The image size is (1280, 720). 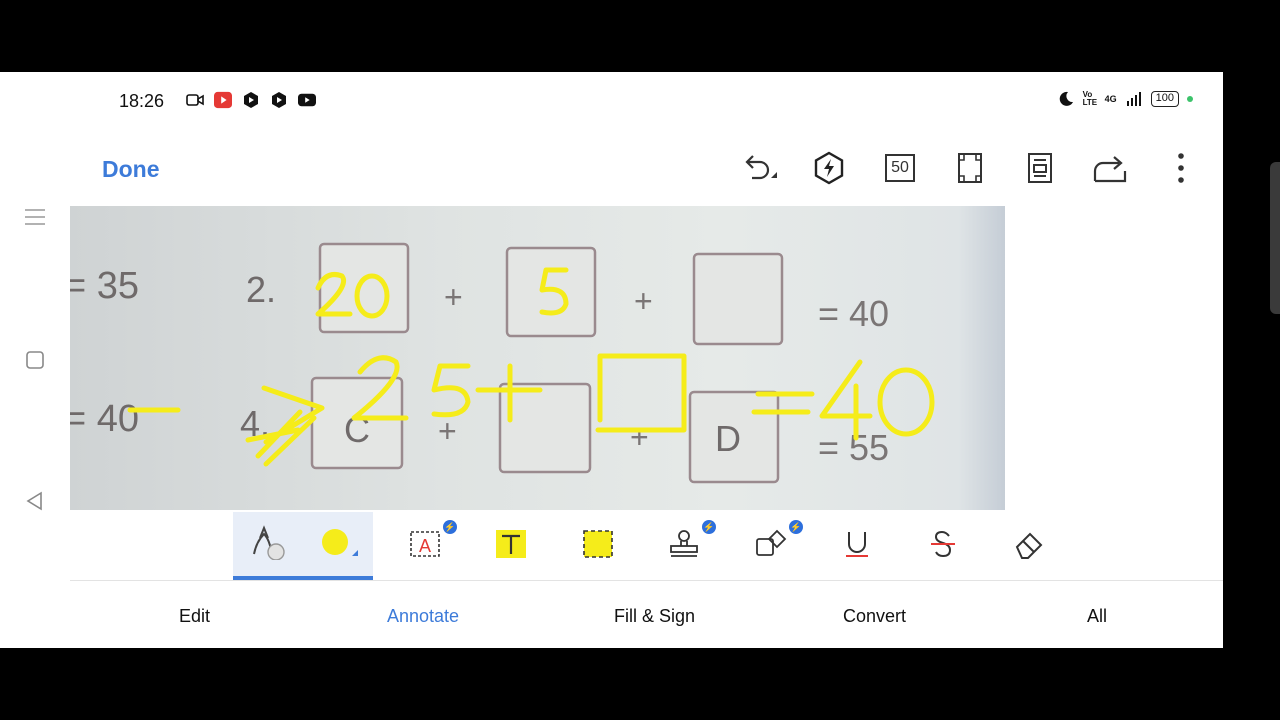 I want to click on undo-icon, so click(x=758, y=168).